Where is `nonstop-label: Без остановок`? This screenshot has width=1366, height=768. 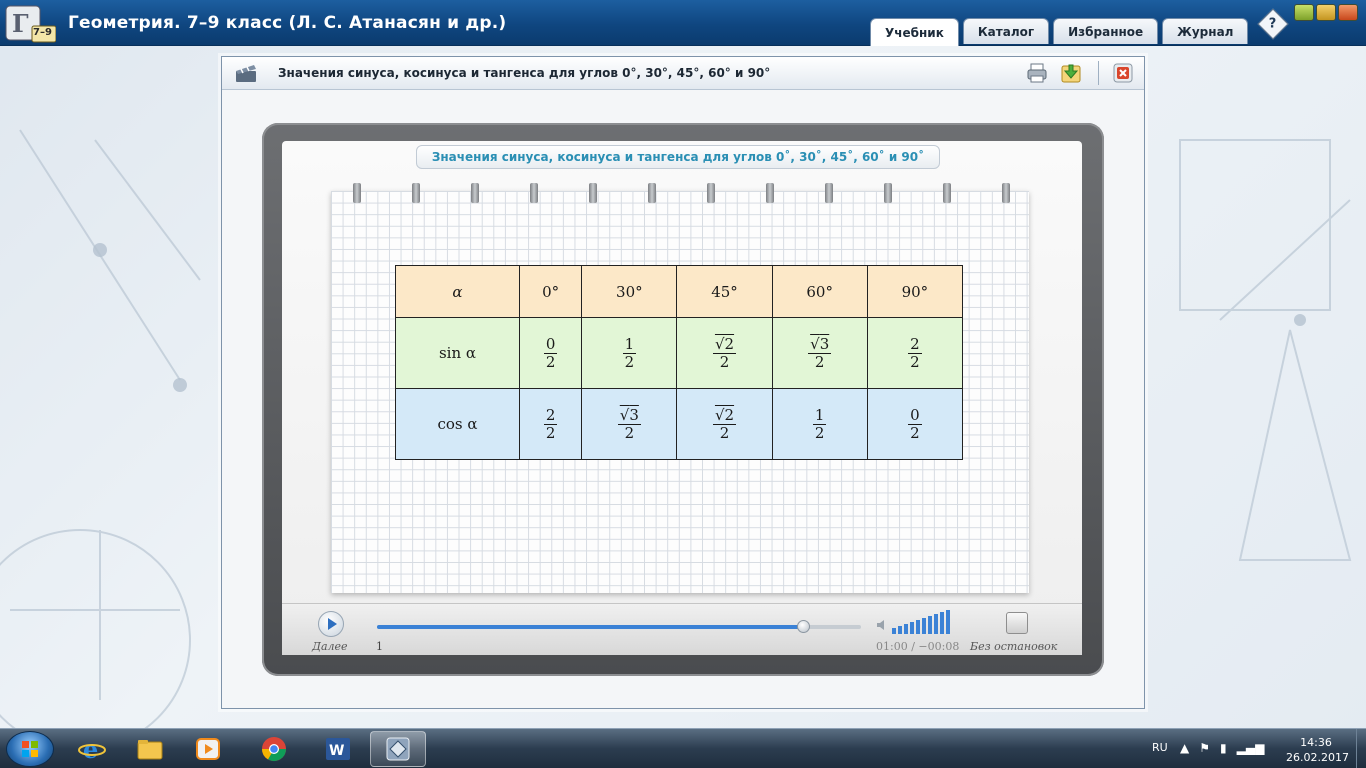 nonstop-label: Без остановок is located at coordinates (1014, 646).